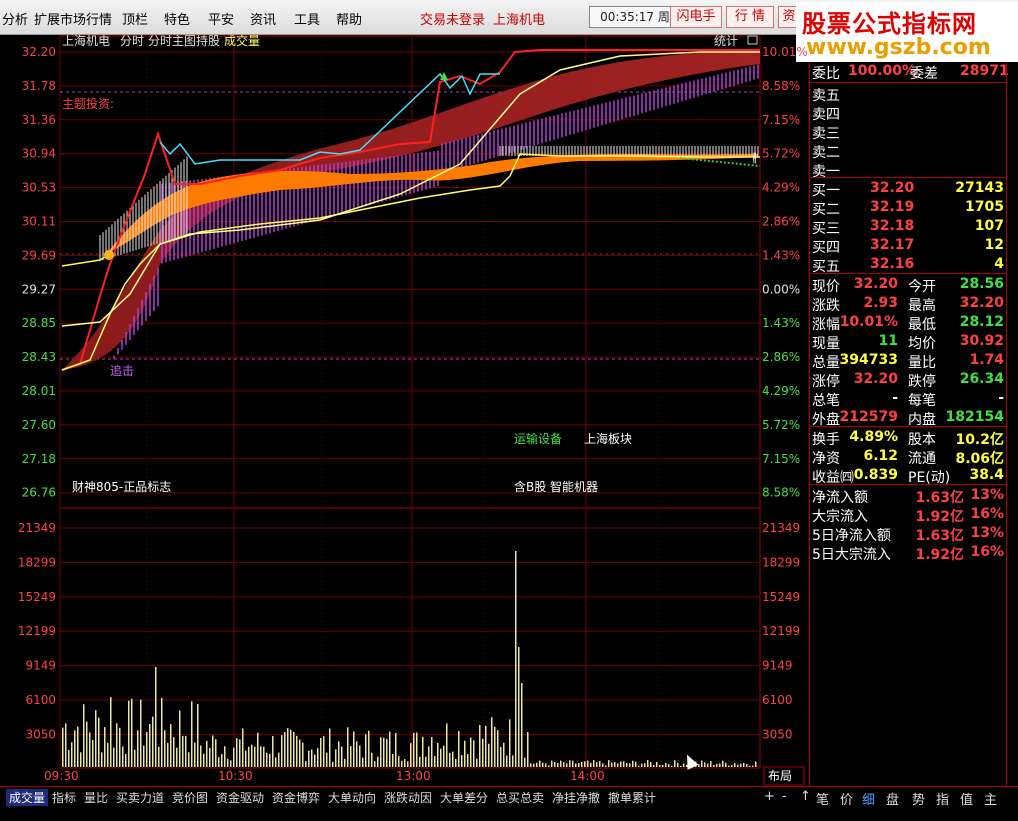  What do you see at coordinates (868, 798) in the screenshot?
I see `view-tab: 细` at bounding box center [868, 798].